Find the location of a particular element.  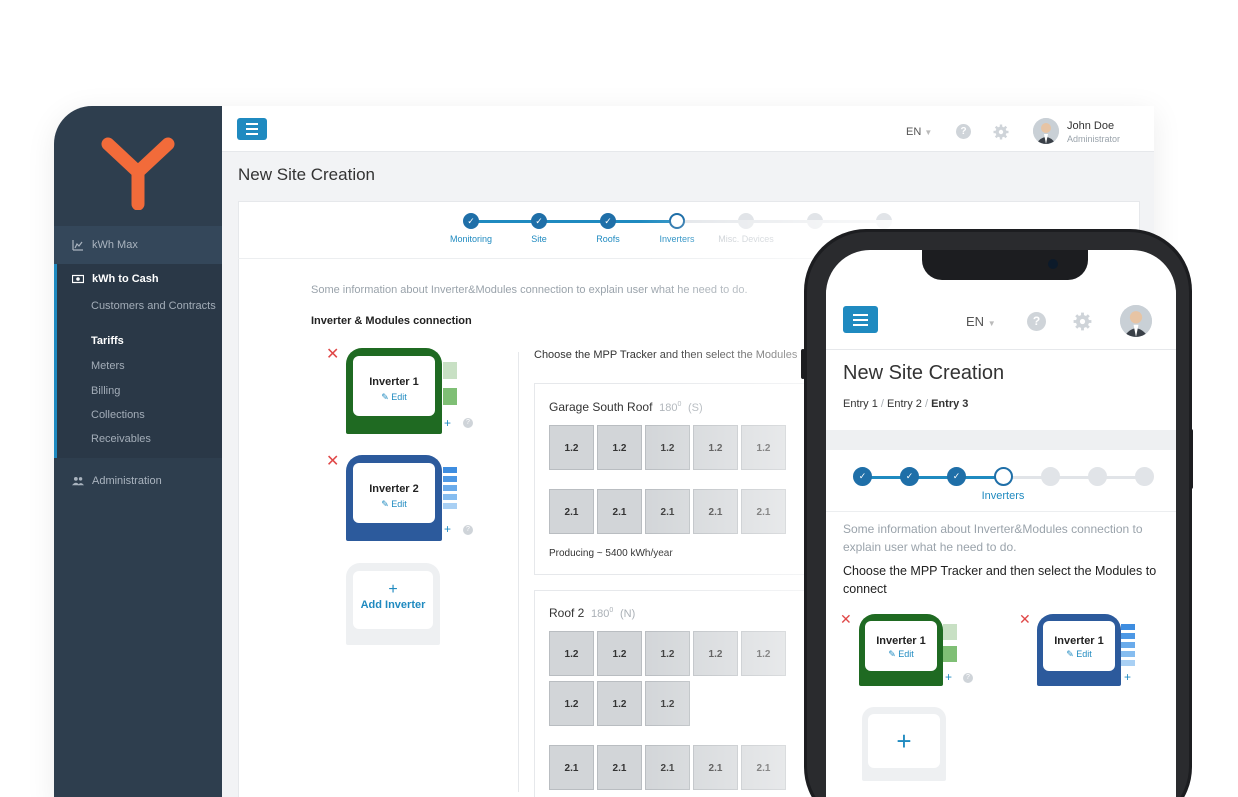

menu-button is located at coordinates (252, 129).